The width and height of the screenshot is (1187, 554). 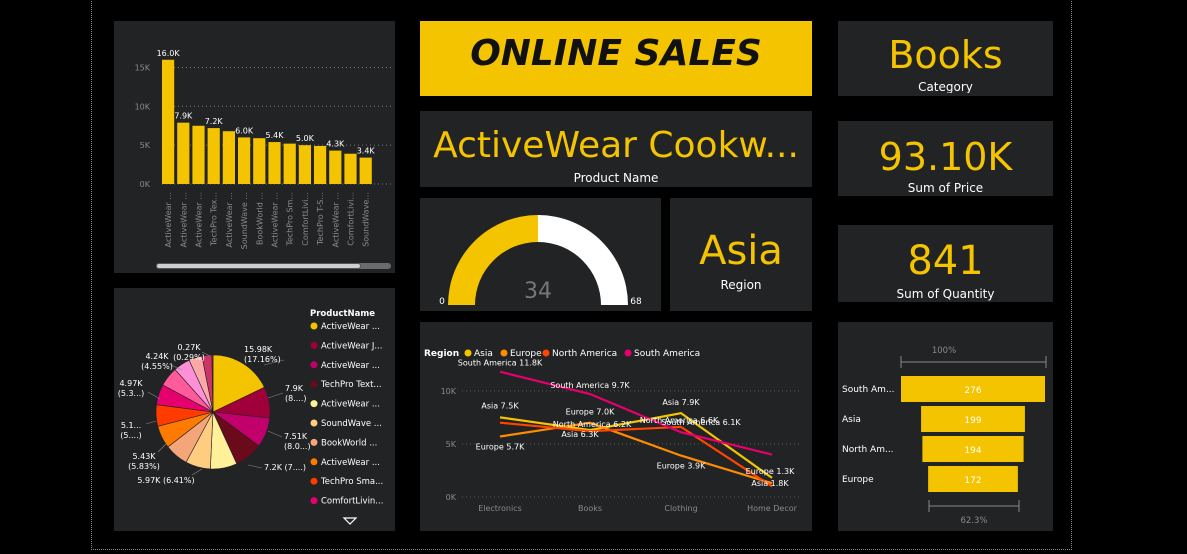 I want to click on pie-label: 4.24K, so click(x=157, y=356).